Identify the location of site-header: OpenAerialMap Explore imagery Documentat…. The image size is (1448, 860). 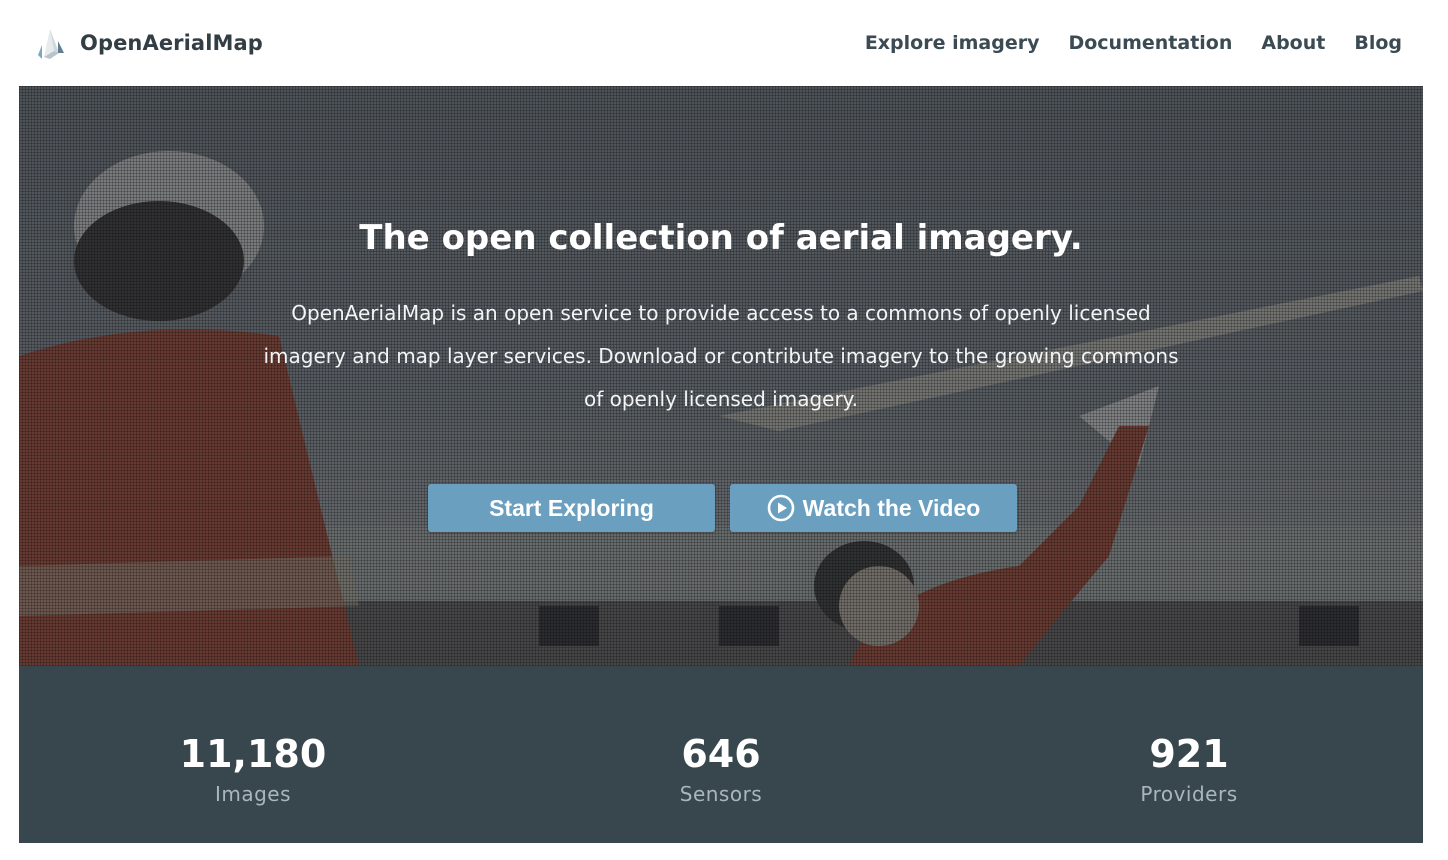
(724, 43).